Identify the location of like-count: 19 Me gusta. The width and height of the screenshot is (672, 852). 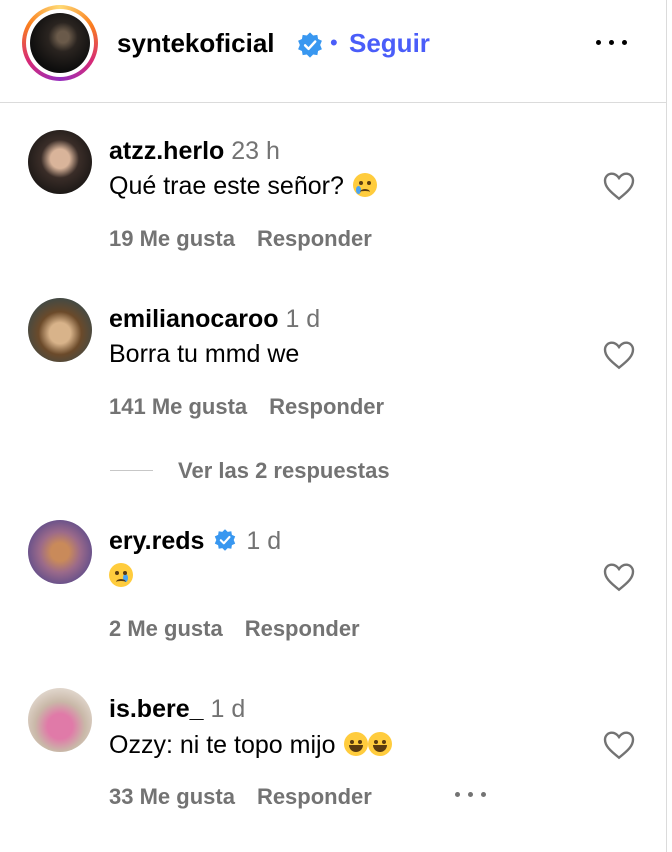
(172, 238).